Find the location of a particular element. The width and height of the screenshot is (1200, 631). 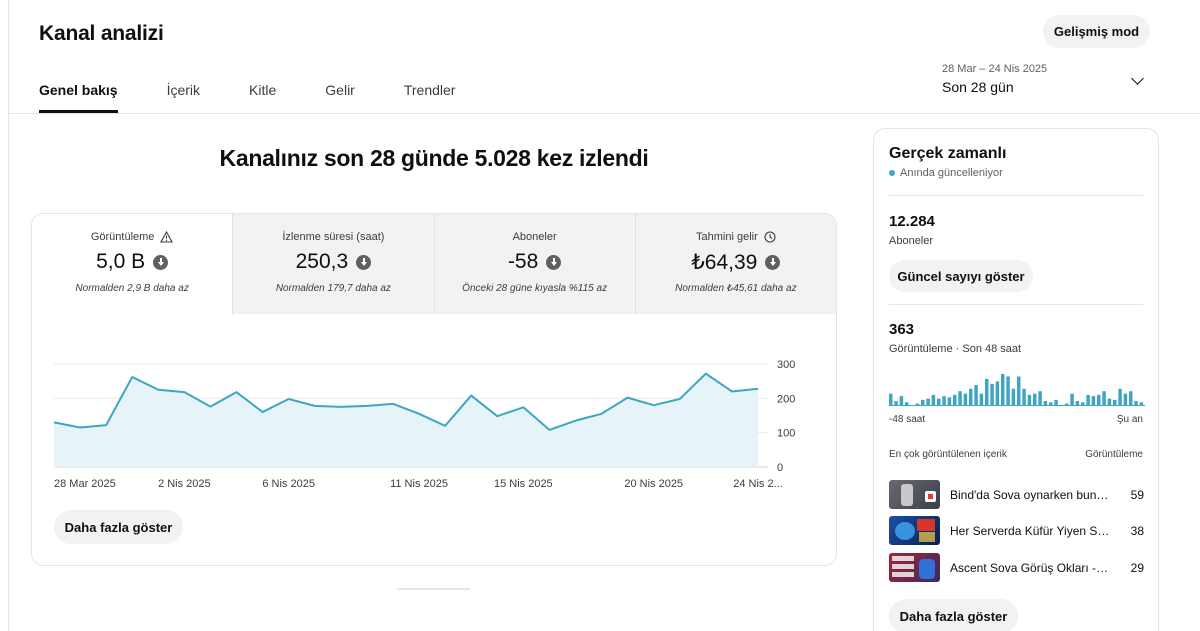

show-more-button: Daha fazla göster is located at coordinates (118, 527).